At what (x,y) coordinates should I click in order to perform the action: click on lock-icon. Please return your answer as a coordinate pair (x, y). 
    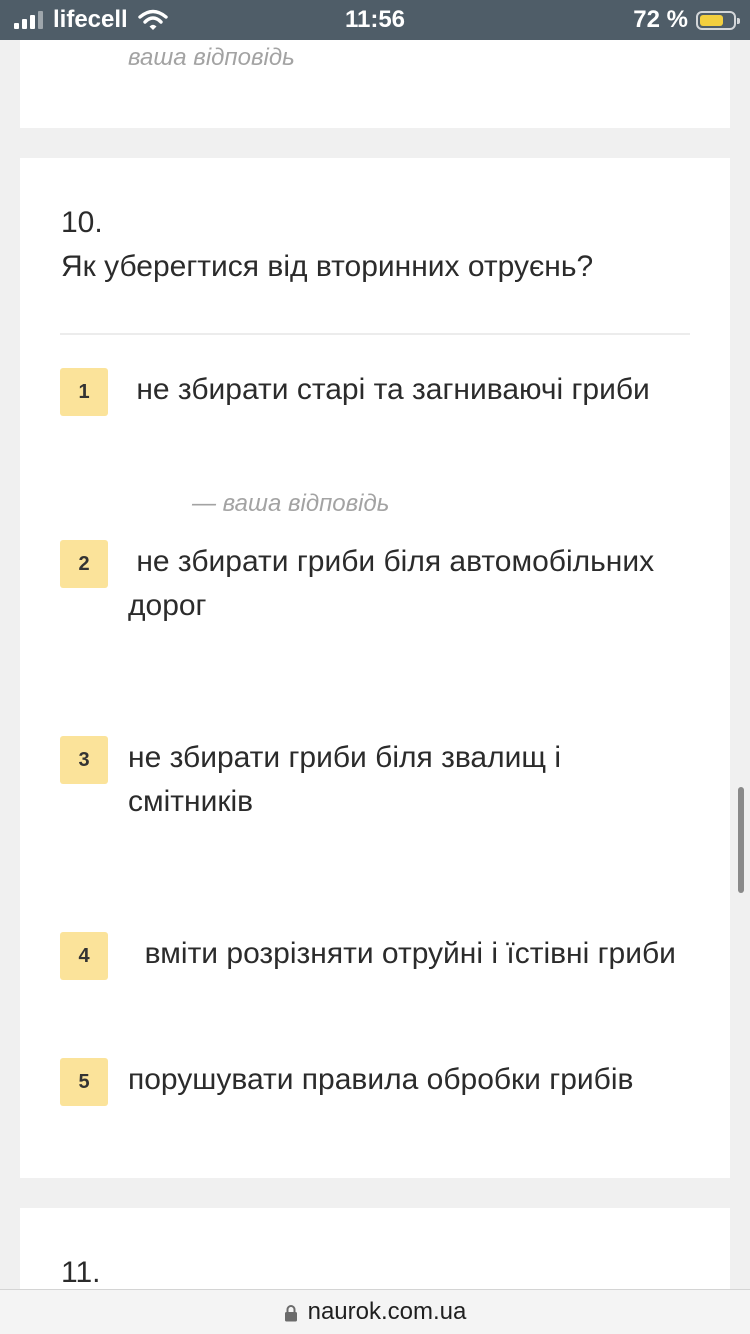
    Looking at the image, I should click on (290, 1313).